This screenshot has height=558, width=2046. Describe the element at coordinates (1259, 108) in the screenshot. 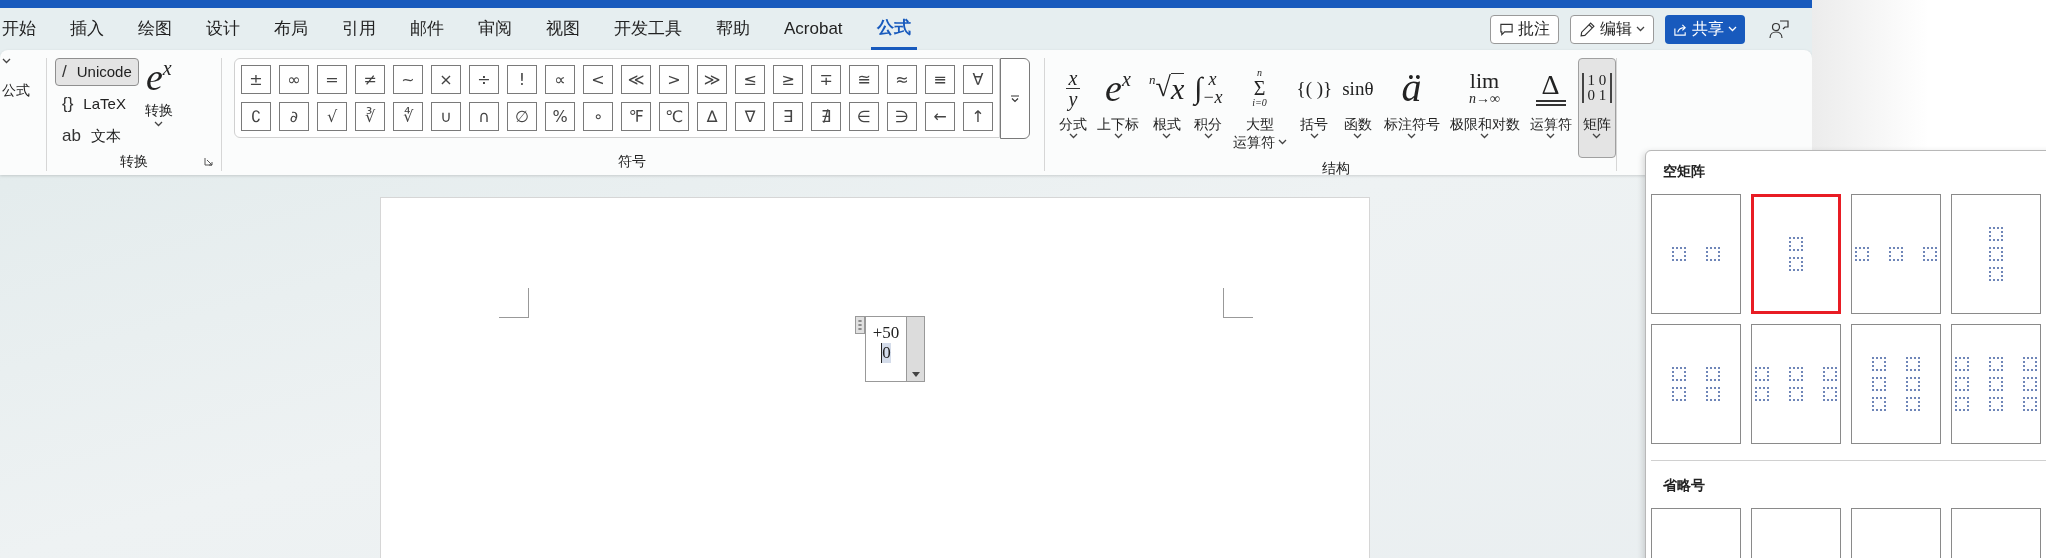

I see `structure-button: n Σ i=0 大型 运算符` at that location.